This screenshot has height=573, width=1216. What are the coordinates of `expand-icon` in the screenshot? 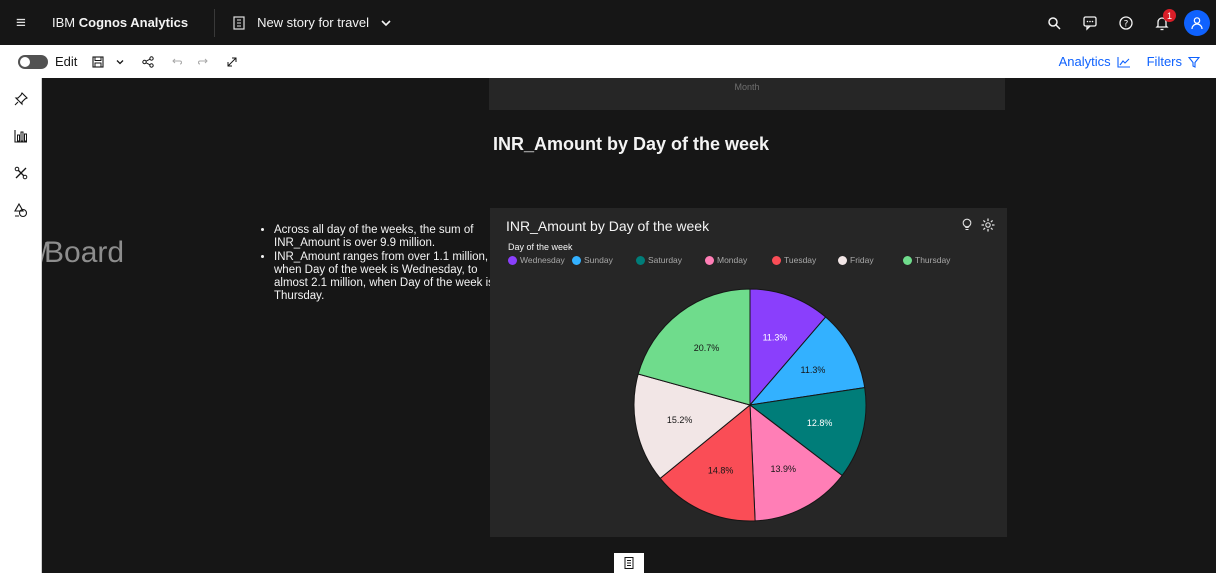 It's located at (232, 62).